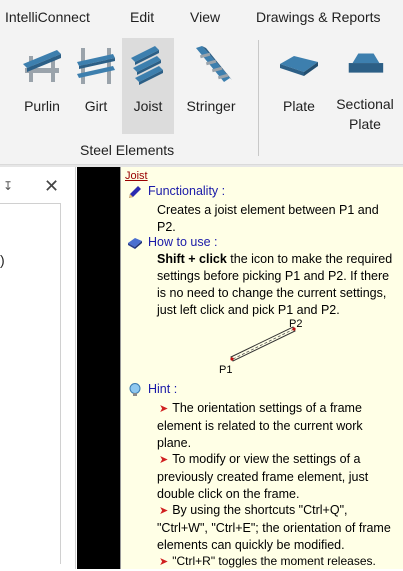 The image size is (403, 571). What do you see at coordinates (135, 243) in the screenshot?
I see `book-icon` at bounding box center [135, 243].